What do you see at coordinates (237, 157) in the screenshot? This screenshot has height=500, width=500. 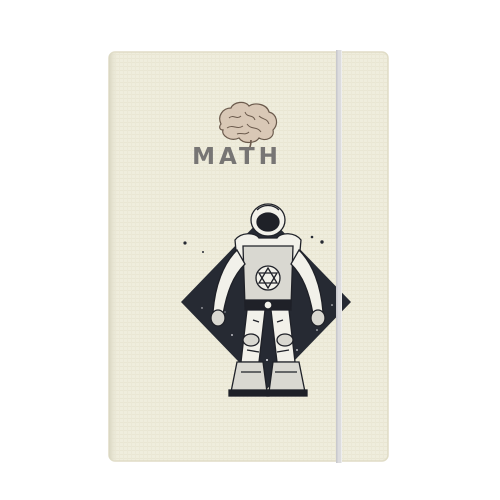 I see `notebook-title: MATH` at bounding box center [237, 157].